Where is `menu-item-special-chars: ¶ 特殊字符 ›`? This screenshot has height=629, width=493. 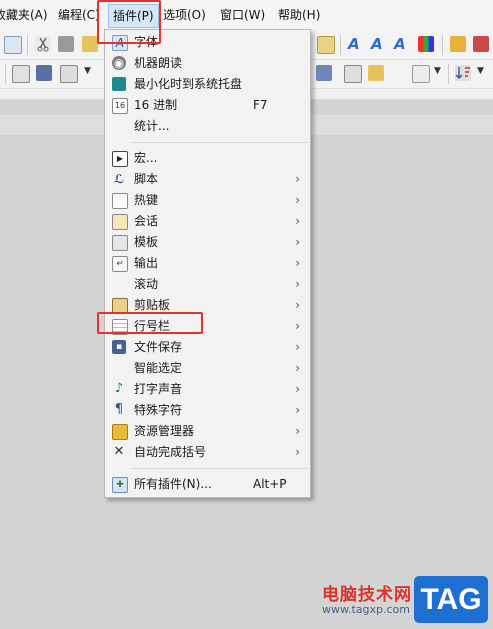 menu-item-special-chars: ¶ 特殊字符 › is located at coordinates (207, 410).